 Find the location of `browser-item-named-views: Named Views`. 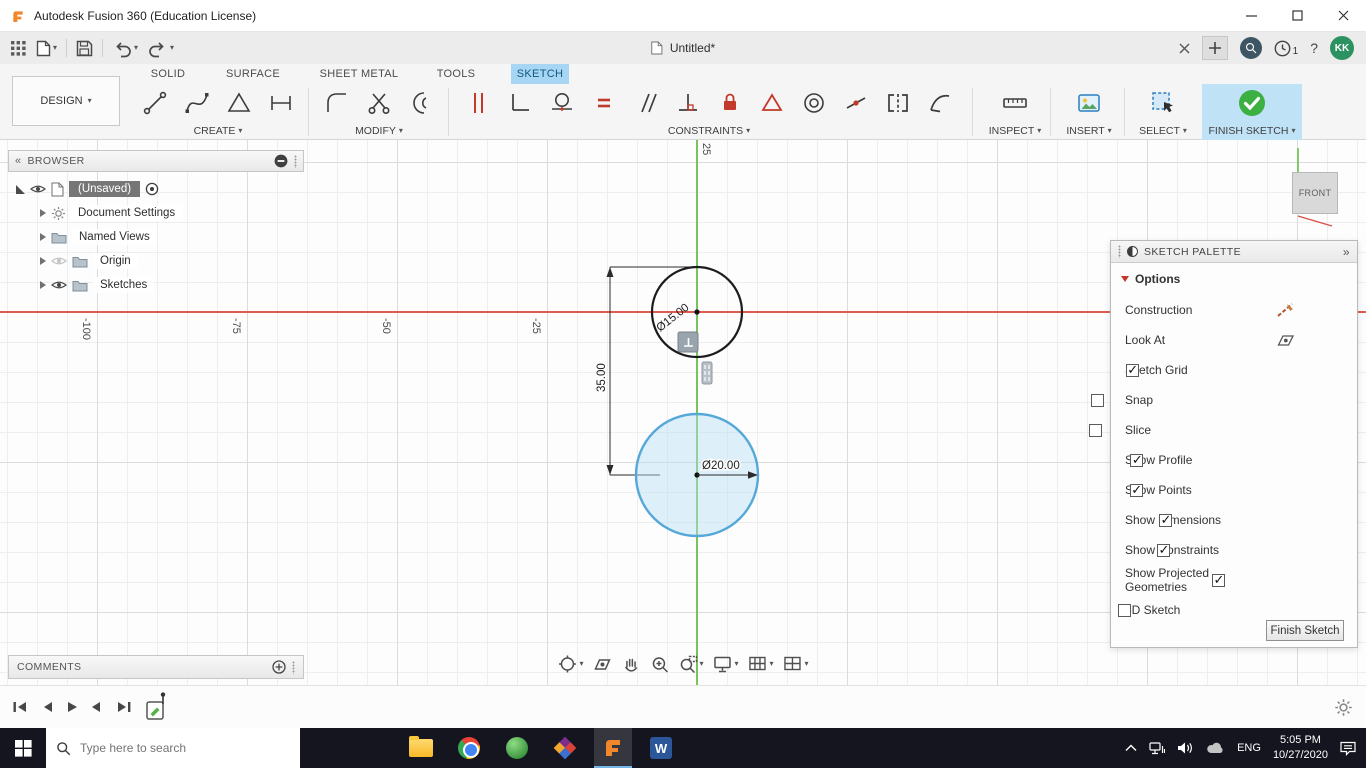

browser-item-named-views: Named Views is located at coordinates (98, 237).